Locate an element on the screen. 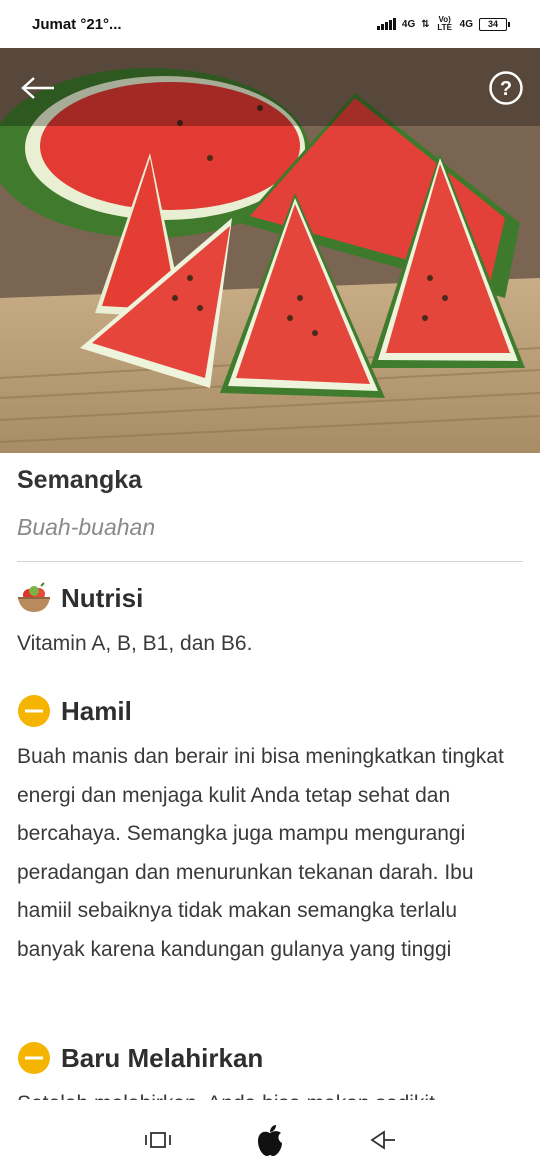 The height and width of the screenshot is (1170, 540). postpartum-header: Baru Melahirkan is located at coordinates (140, 1058).